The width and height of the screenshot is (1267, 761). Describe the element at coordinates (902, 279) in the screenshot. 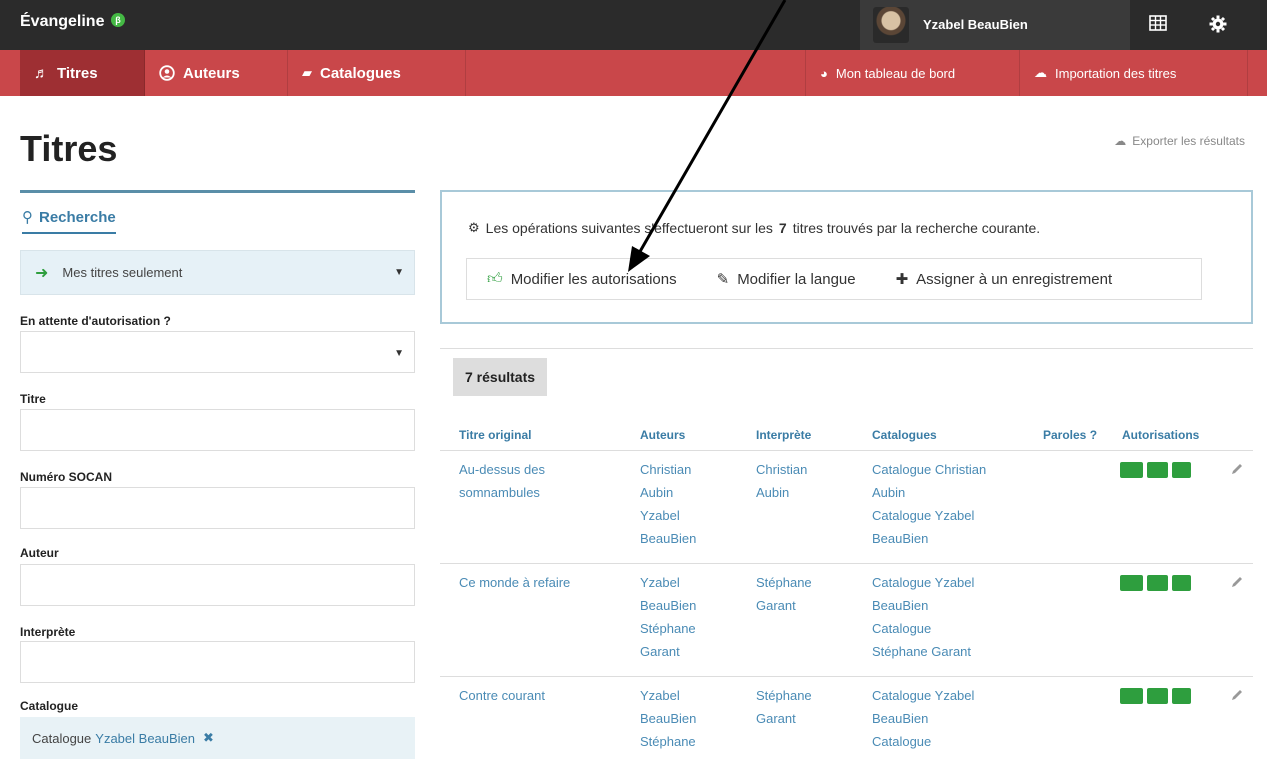

I see `plus-icon: ✚` at that location.